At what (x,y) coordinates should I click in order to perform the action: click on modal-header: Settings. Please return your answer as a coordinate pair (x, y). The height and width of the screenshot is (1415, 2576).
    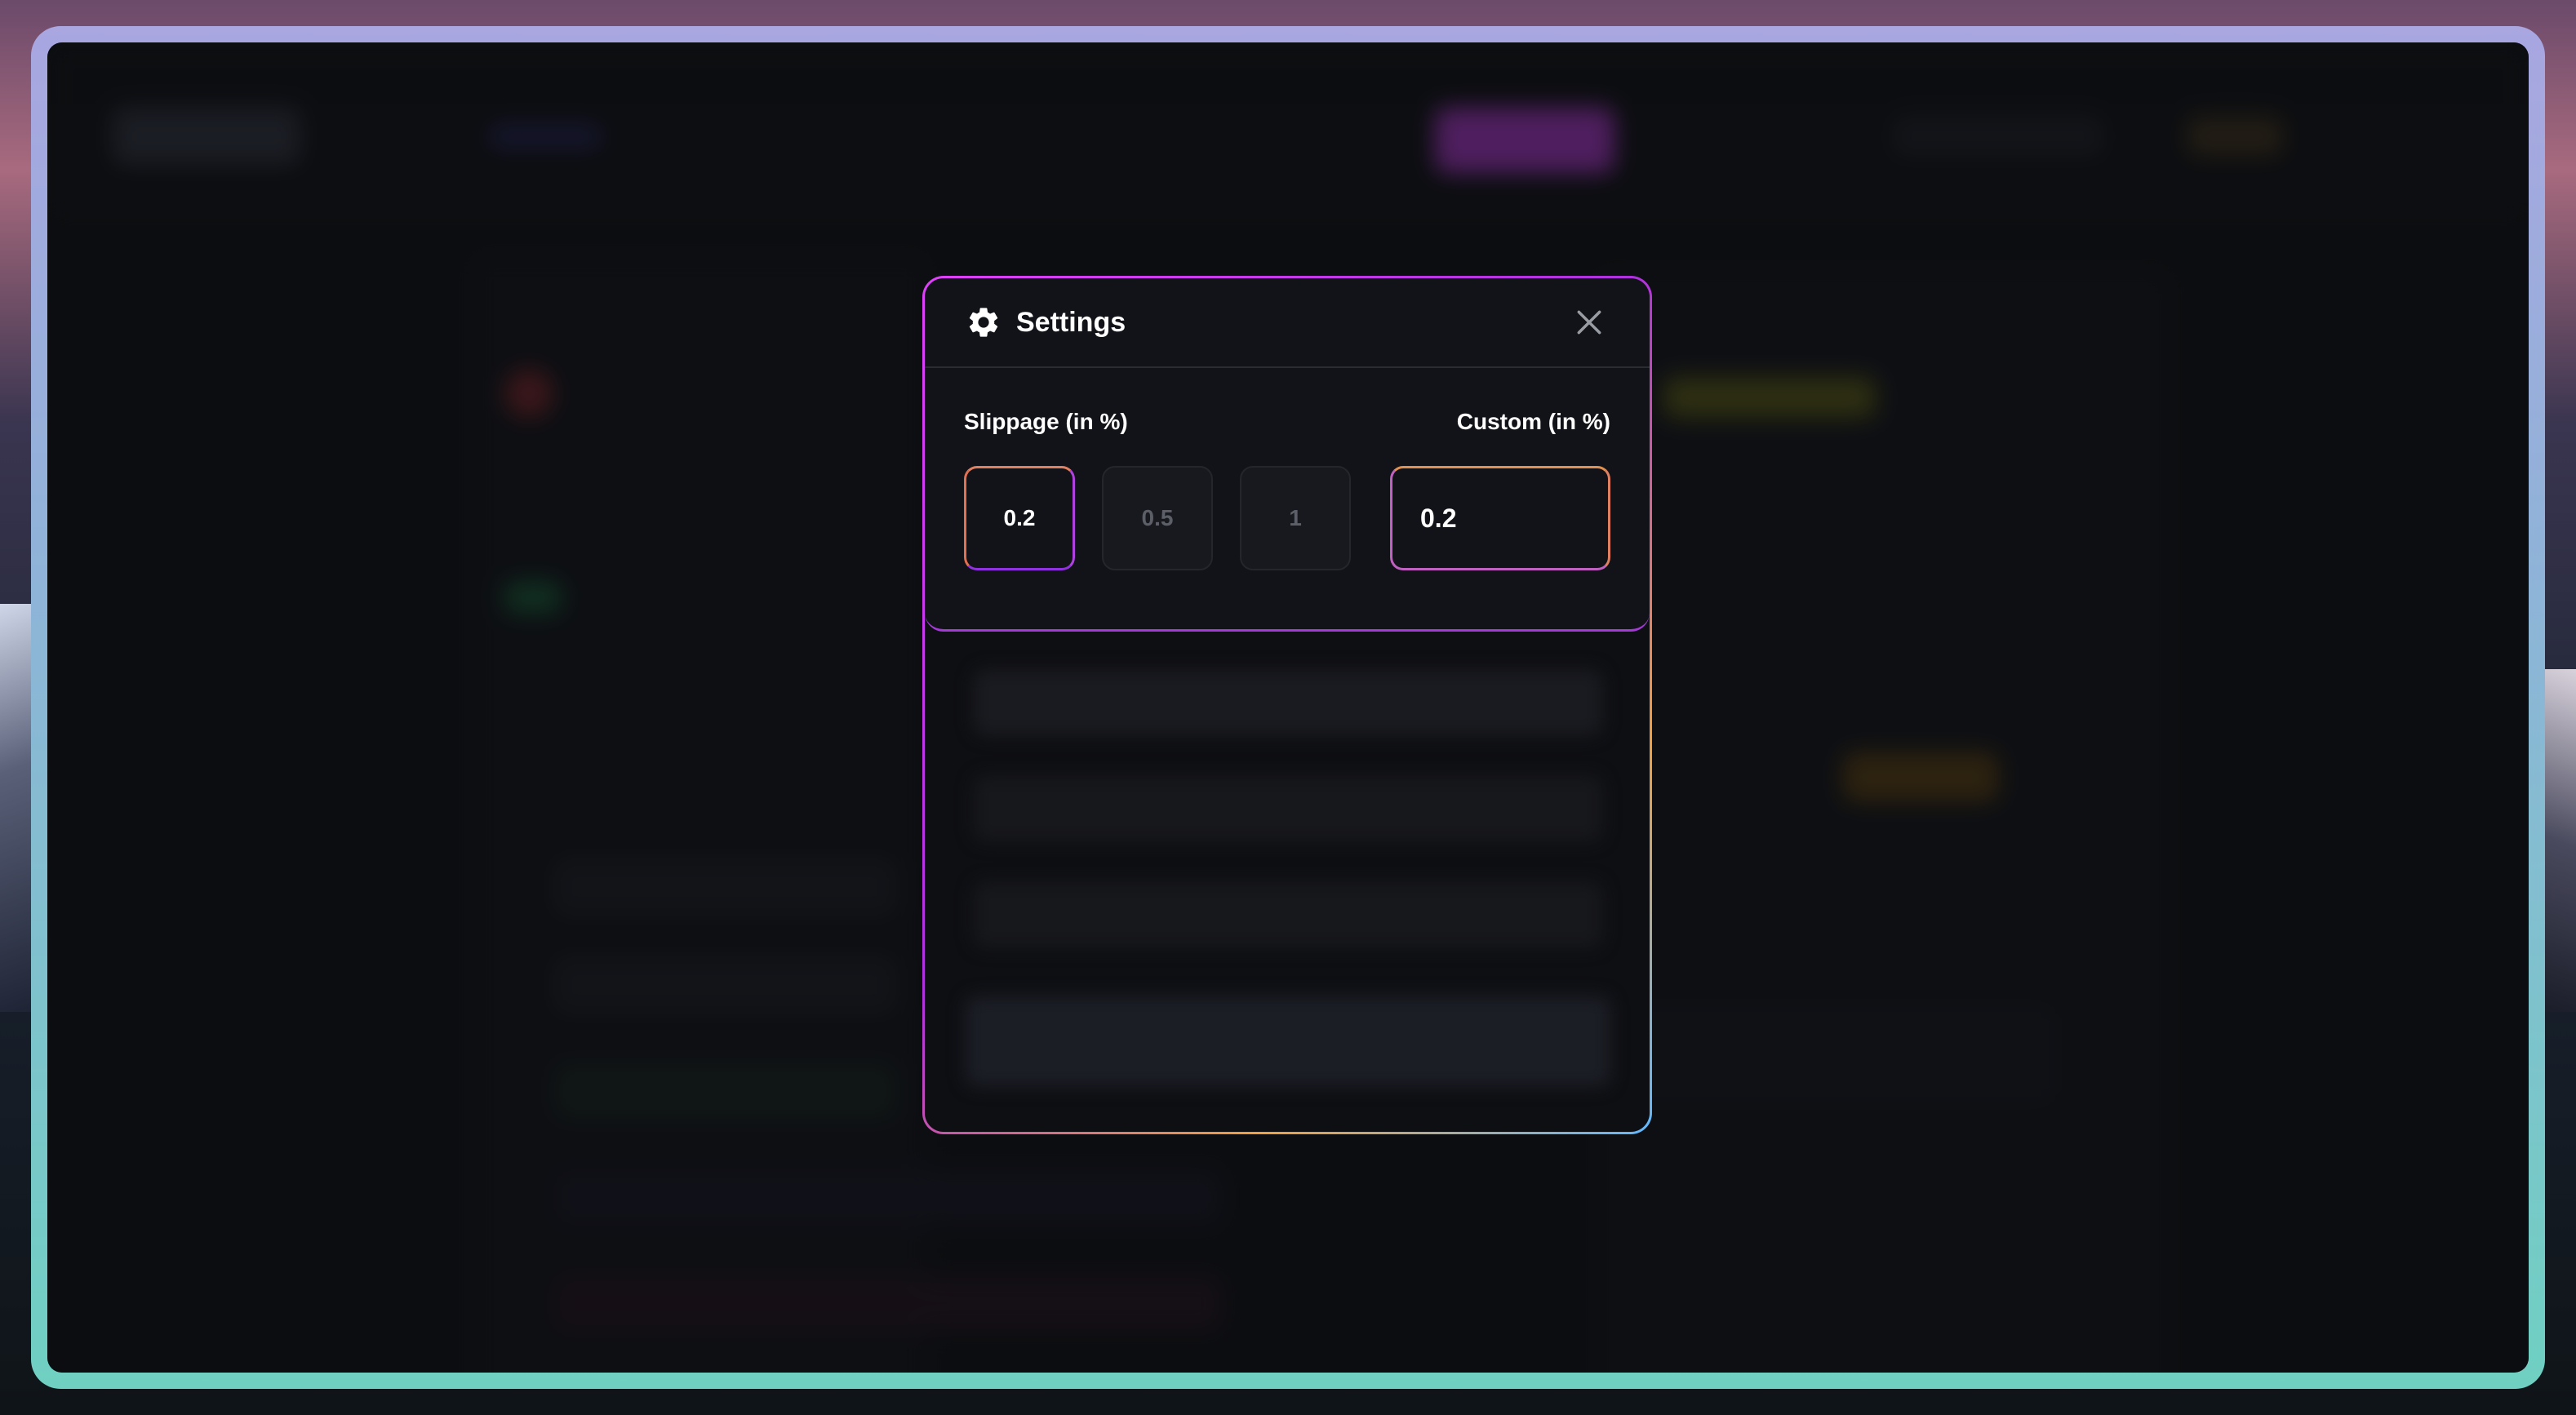
    Looking at the image, I should click on (1287, 323).